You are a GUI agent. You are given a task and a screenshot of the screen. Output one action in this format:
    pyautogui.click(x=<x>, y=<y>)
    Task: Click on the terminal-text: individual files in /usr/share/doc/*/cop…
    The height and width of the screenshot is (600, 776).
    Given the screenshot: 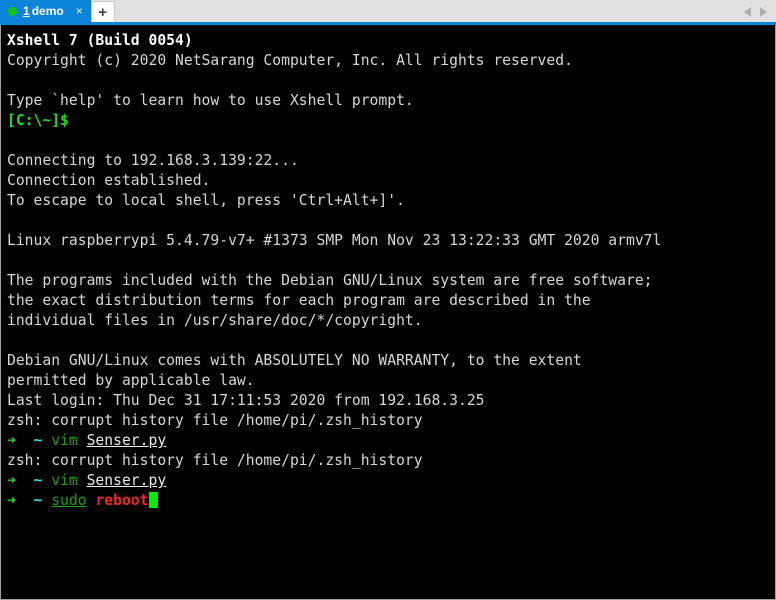 What is the action you would take?
    pyautogui.click(x=215, y=320)
    